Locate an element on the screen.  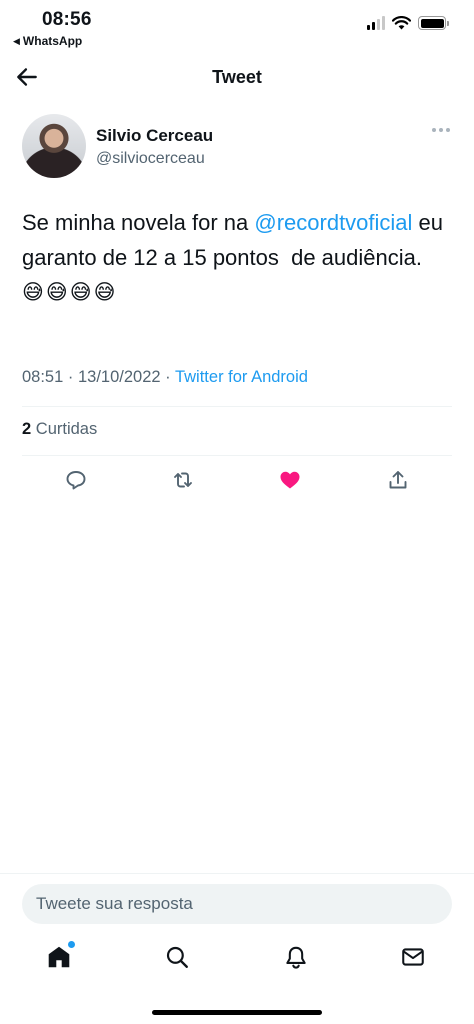
bell-icon is located at coordinates (296, 957).